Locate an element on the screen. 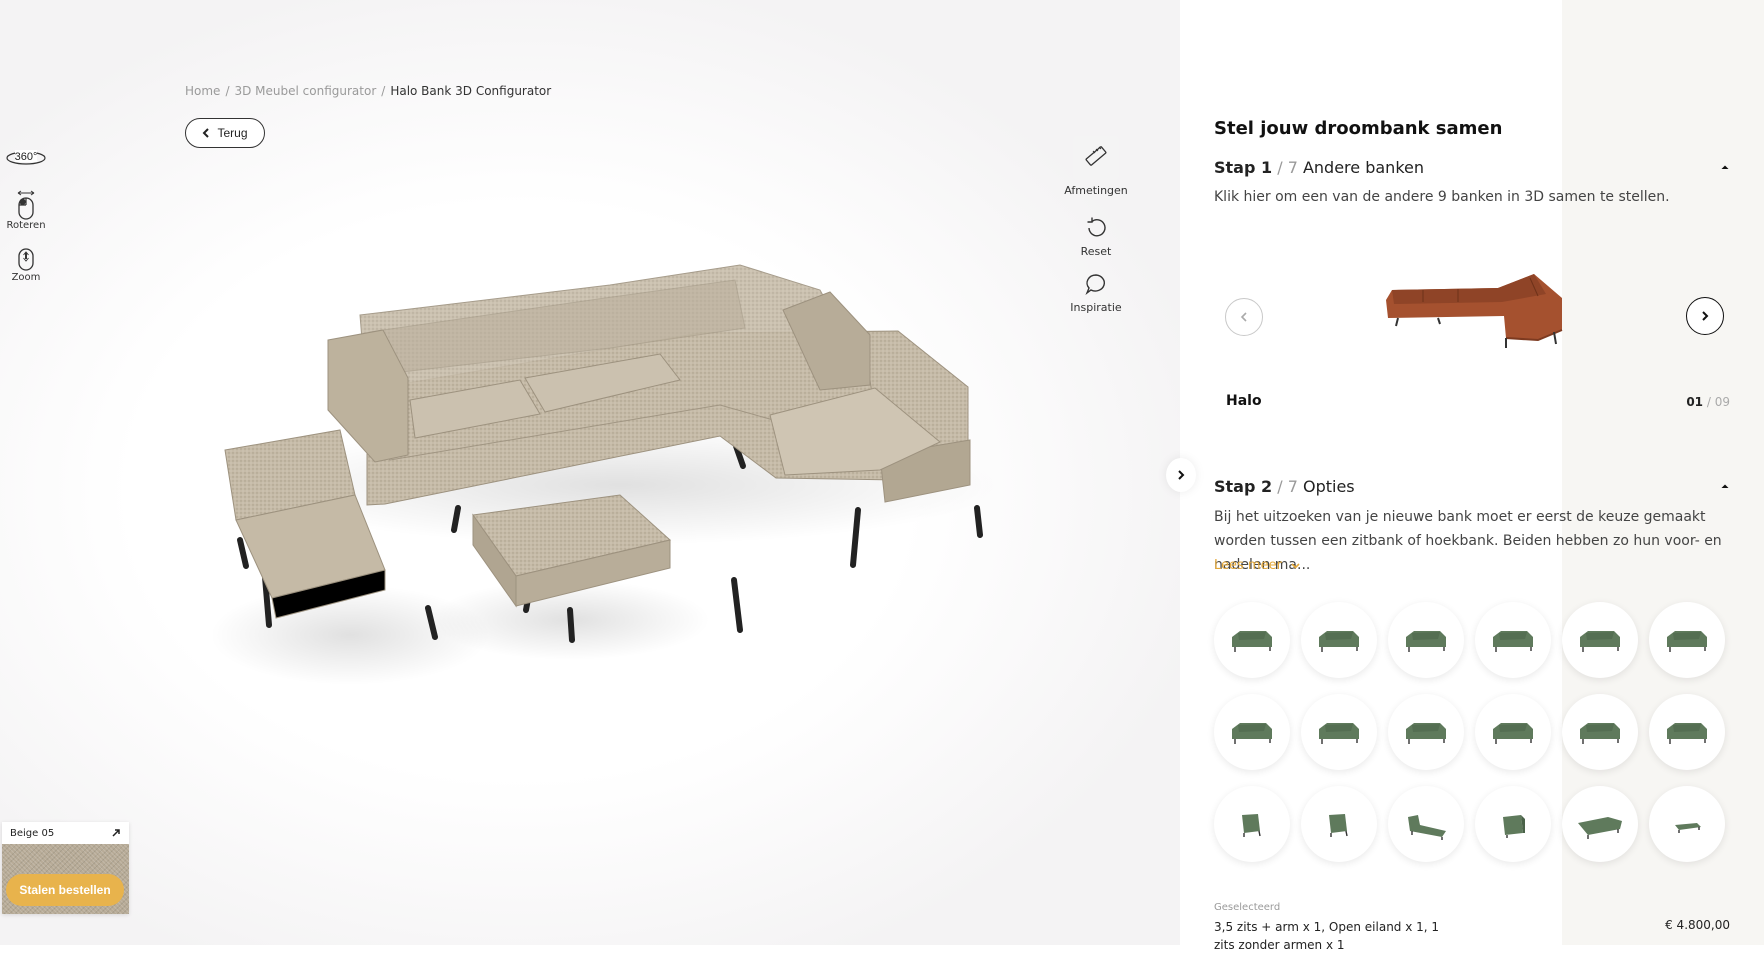 The height and width of the screenshot is (954, 1764). fabric-name: Beige 05 is located at coordinates (32, 833).